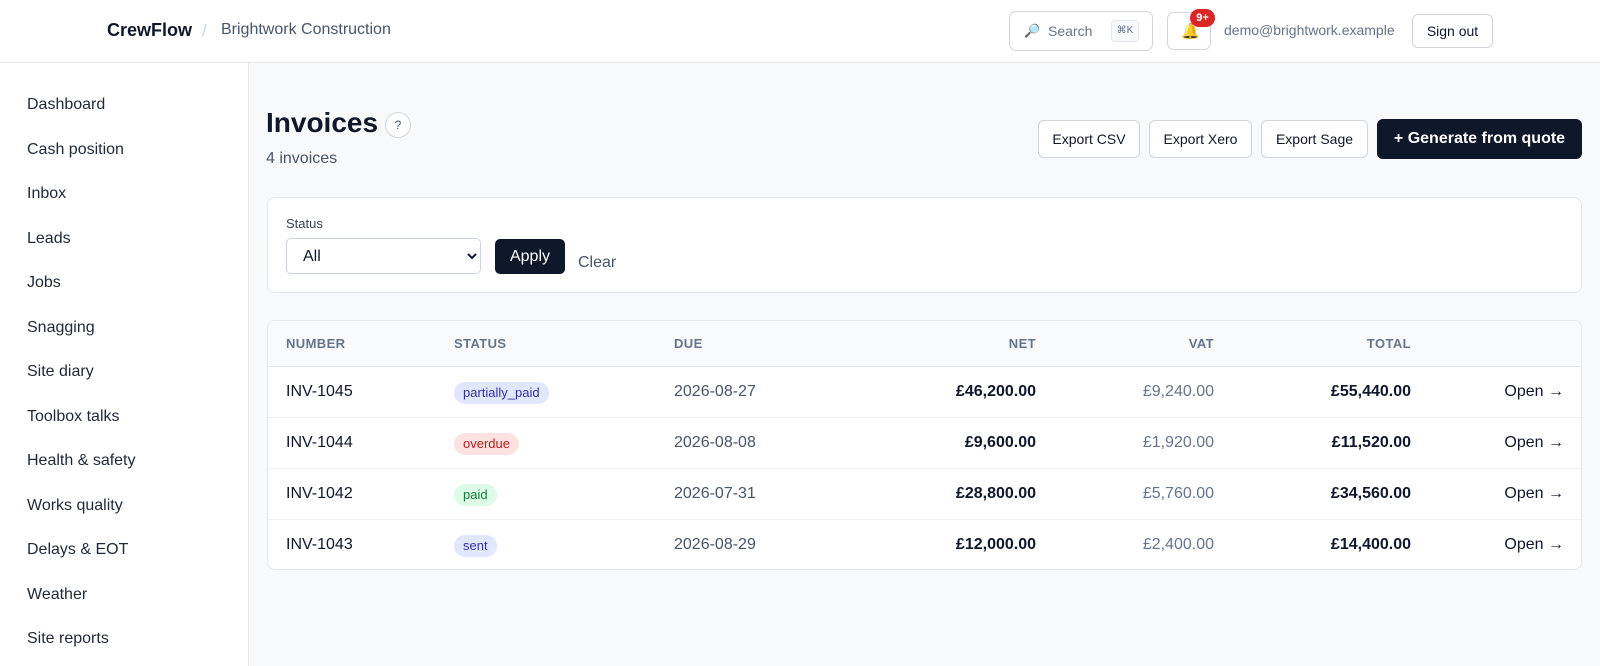 The width and height of the screenshot is (1600, 666). I want to click on invoice-number: INV-1042, so click(319, 493).